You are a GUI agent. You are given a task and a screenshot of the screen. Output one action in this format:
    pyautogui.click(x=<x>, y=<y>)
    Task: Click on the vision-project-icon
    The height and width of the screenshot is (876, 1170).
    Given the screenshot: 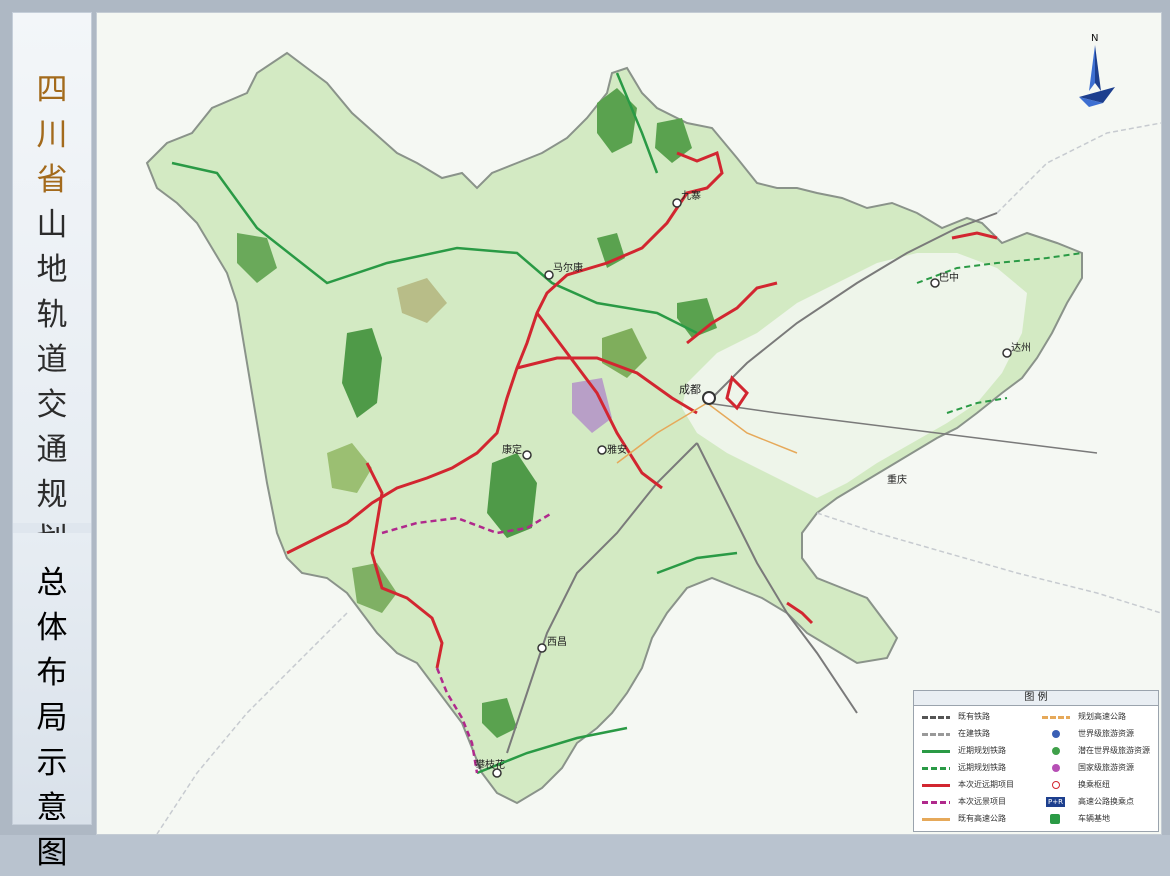 What is the action you would take?
    pyautogui.click(x=936, y=802)
    